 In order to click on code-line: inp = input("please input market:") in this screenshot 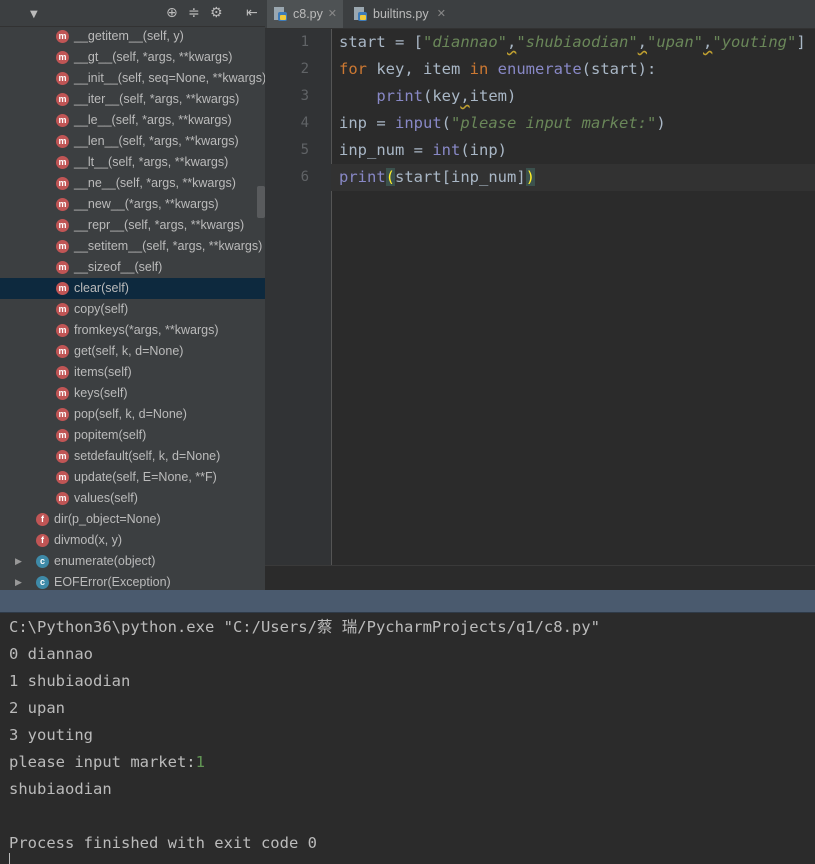, I will do `click(502, 123)`.